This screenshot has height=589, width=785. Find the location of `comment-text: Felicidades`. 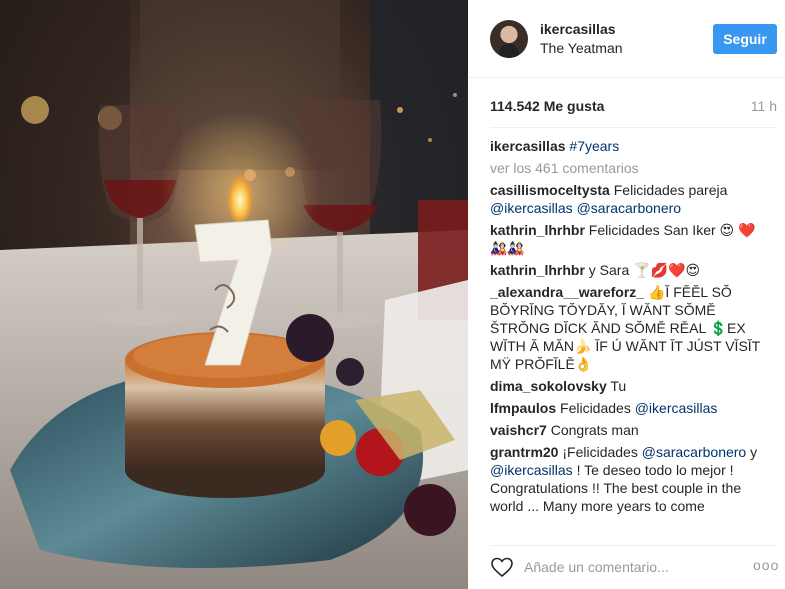

comment-text: Felicidades is located at coordinates (597, 408).